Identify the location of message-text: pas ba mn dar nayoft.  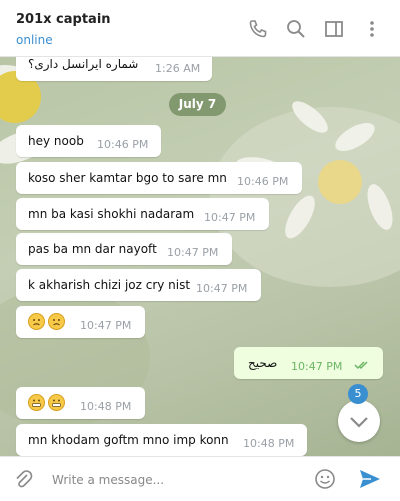
(92, 249).